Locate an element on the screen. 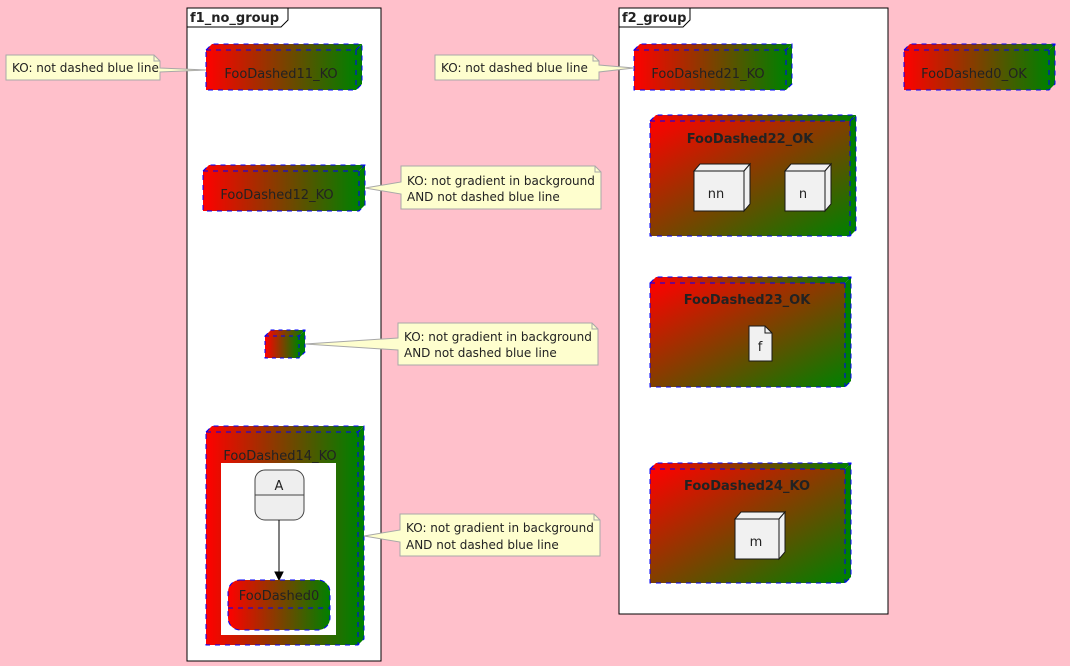 The height and width of the screenshot is (666, 1070). note-21: KO: not dashed blue line is located at coordinates (534, 67).